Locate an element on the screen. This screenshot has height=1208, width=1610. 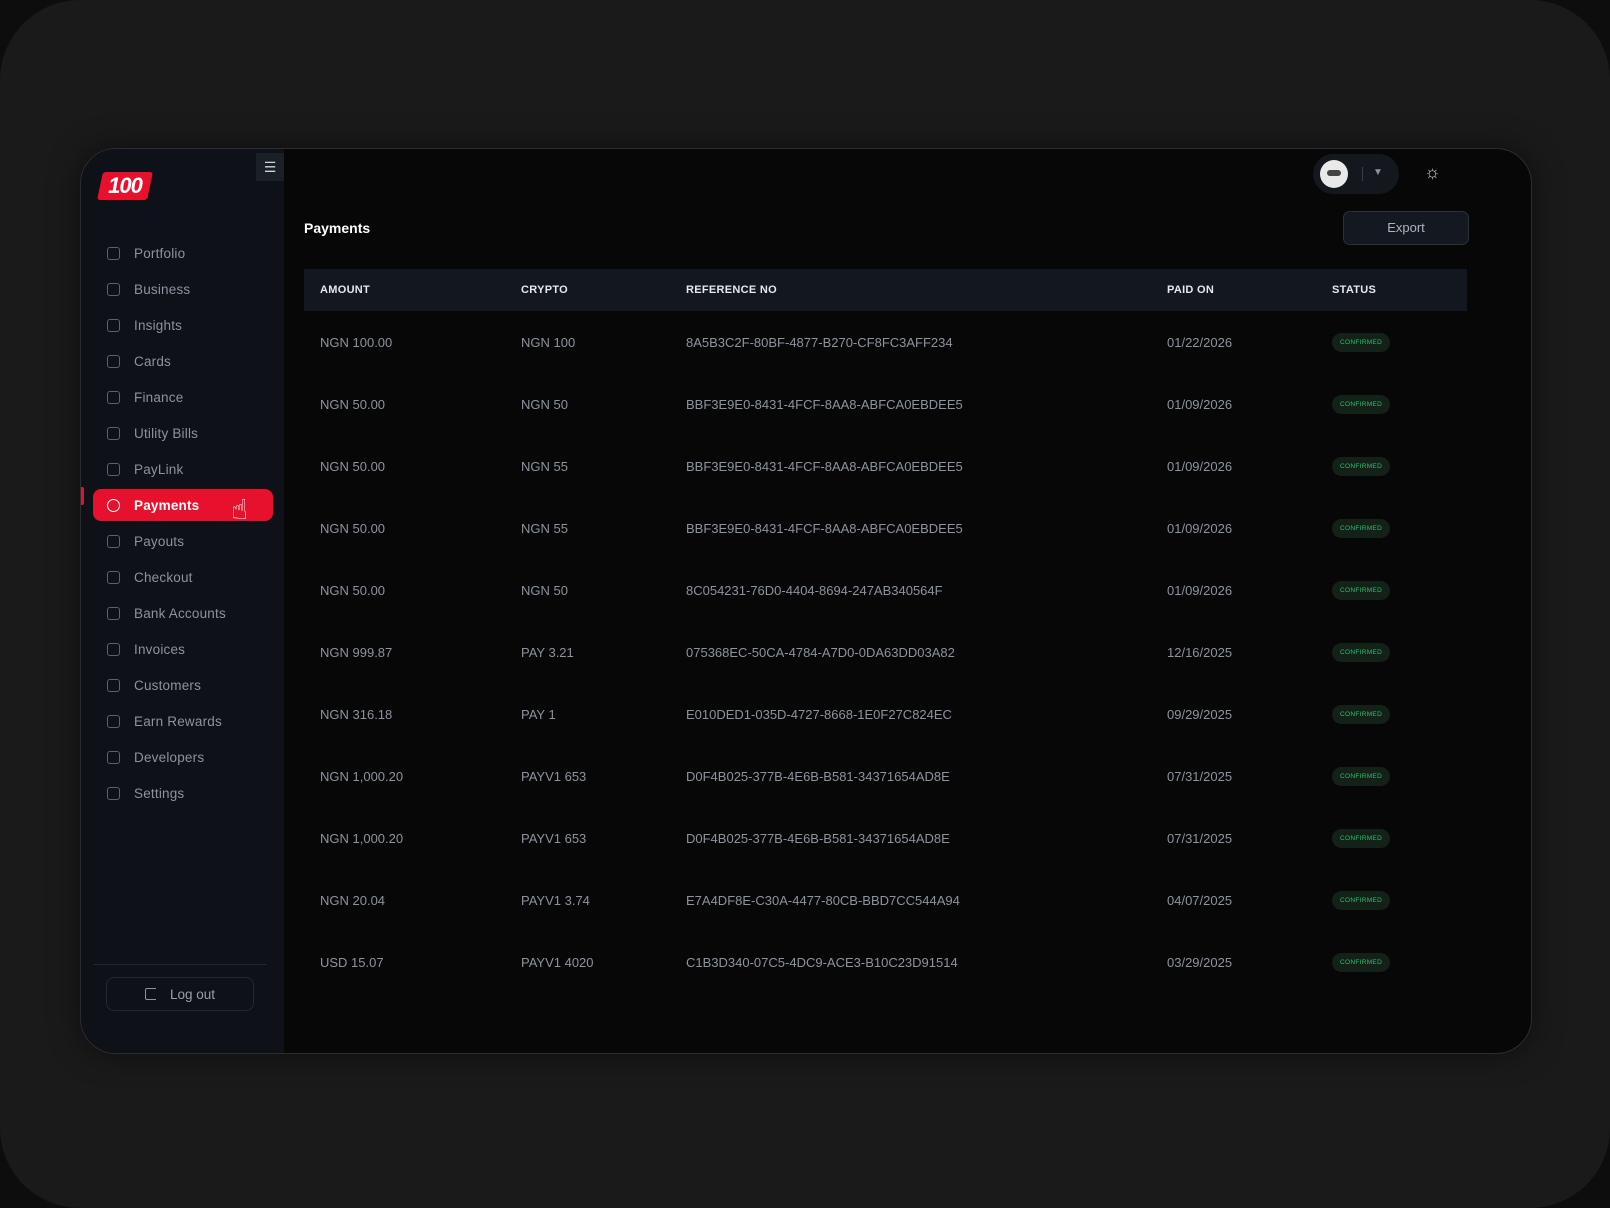
sidebar-item-business: Business is located at coordinates (183, 289).